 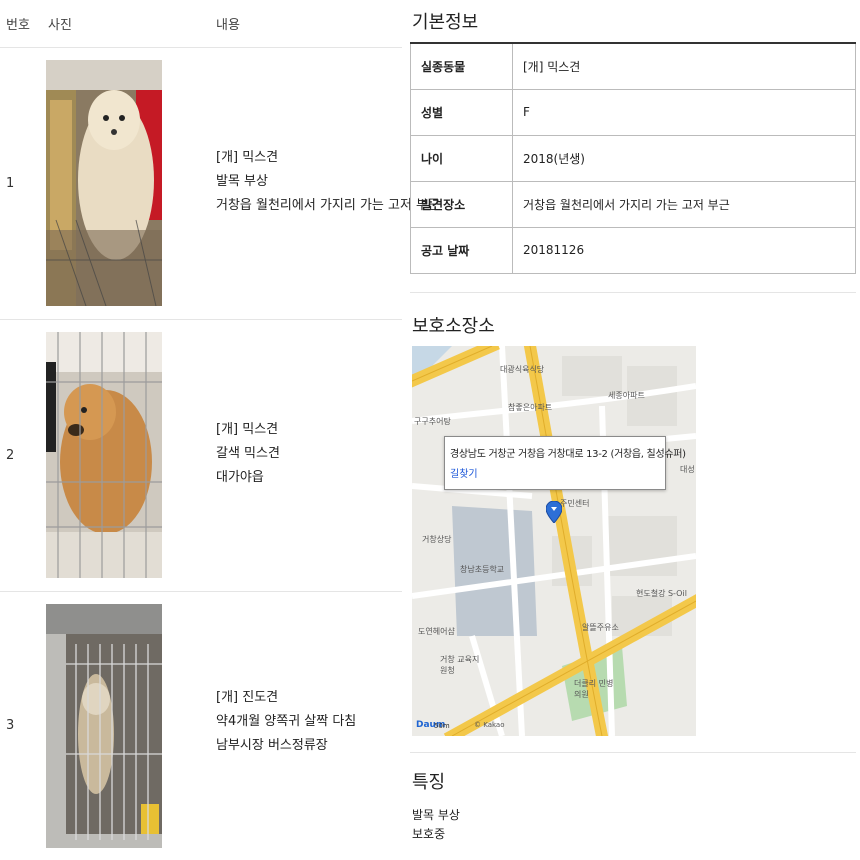 I want to click on info-row: 실종동물 [개] 믹스견, so click(x=633, y=66).